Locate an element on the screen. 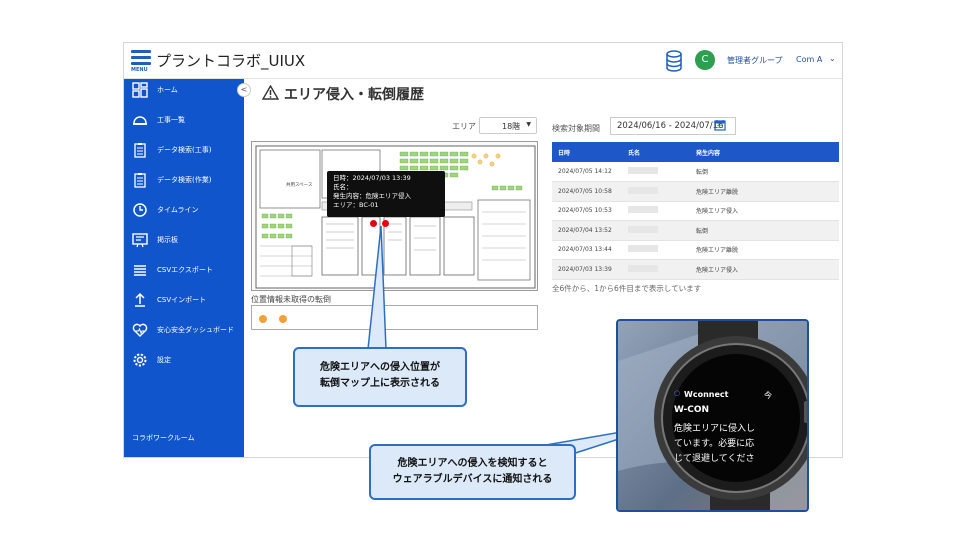 The height and width of the screenshot is (540, 960). map-callout-line: 転倒マップ上に表示される is located at coordinates (380, 383).